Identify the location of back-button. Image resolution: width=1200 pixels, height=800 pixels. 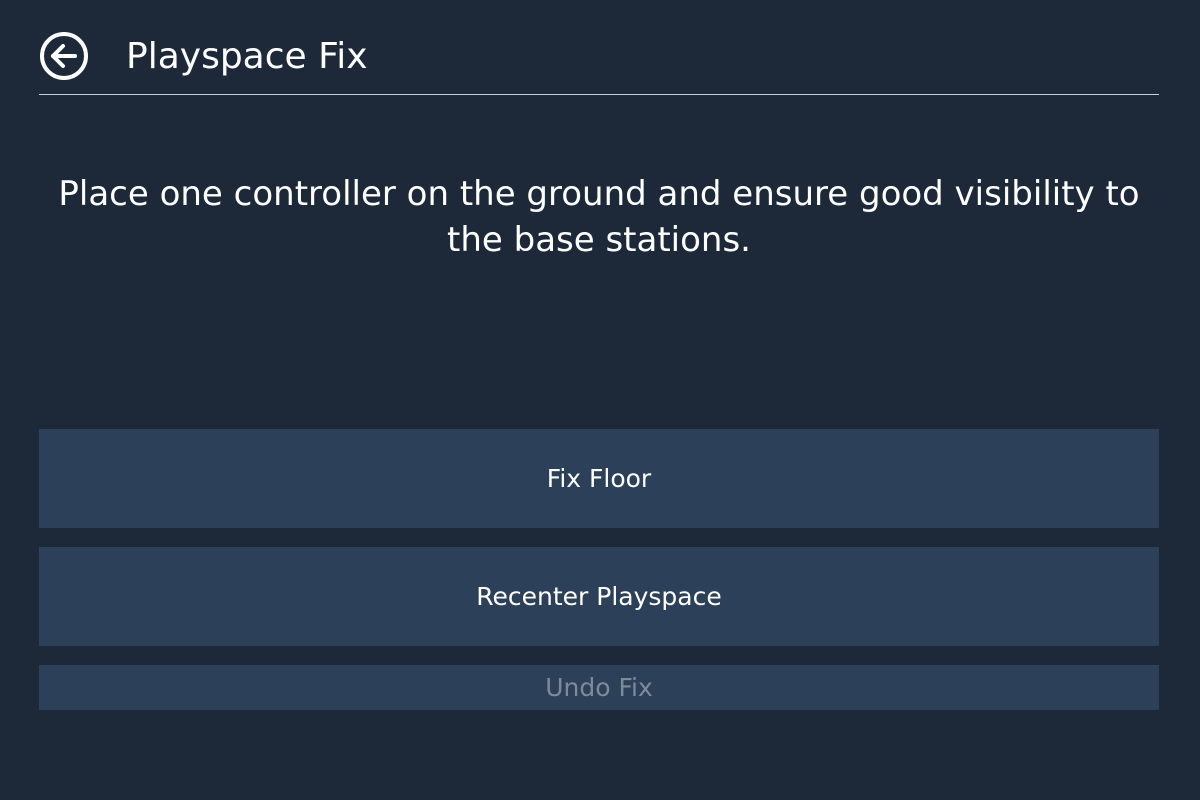
(64, 56).